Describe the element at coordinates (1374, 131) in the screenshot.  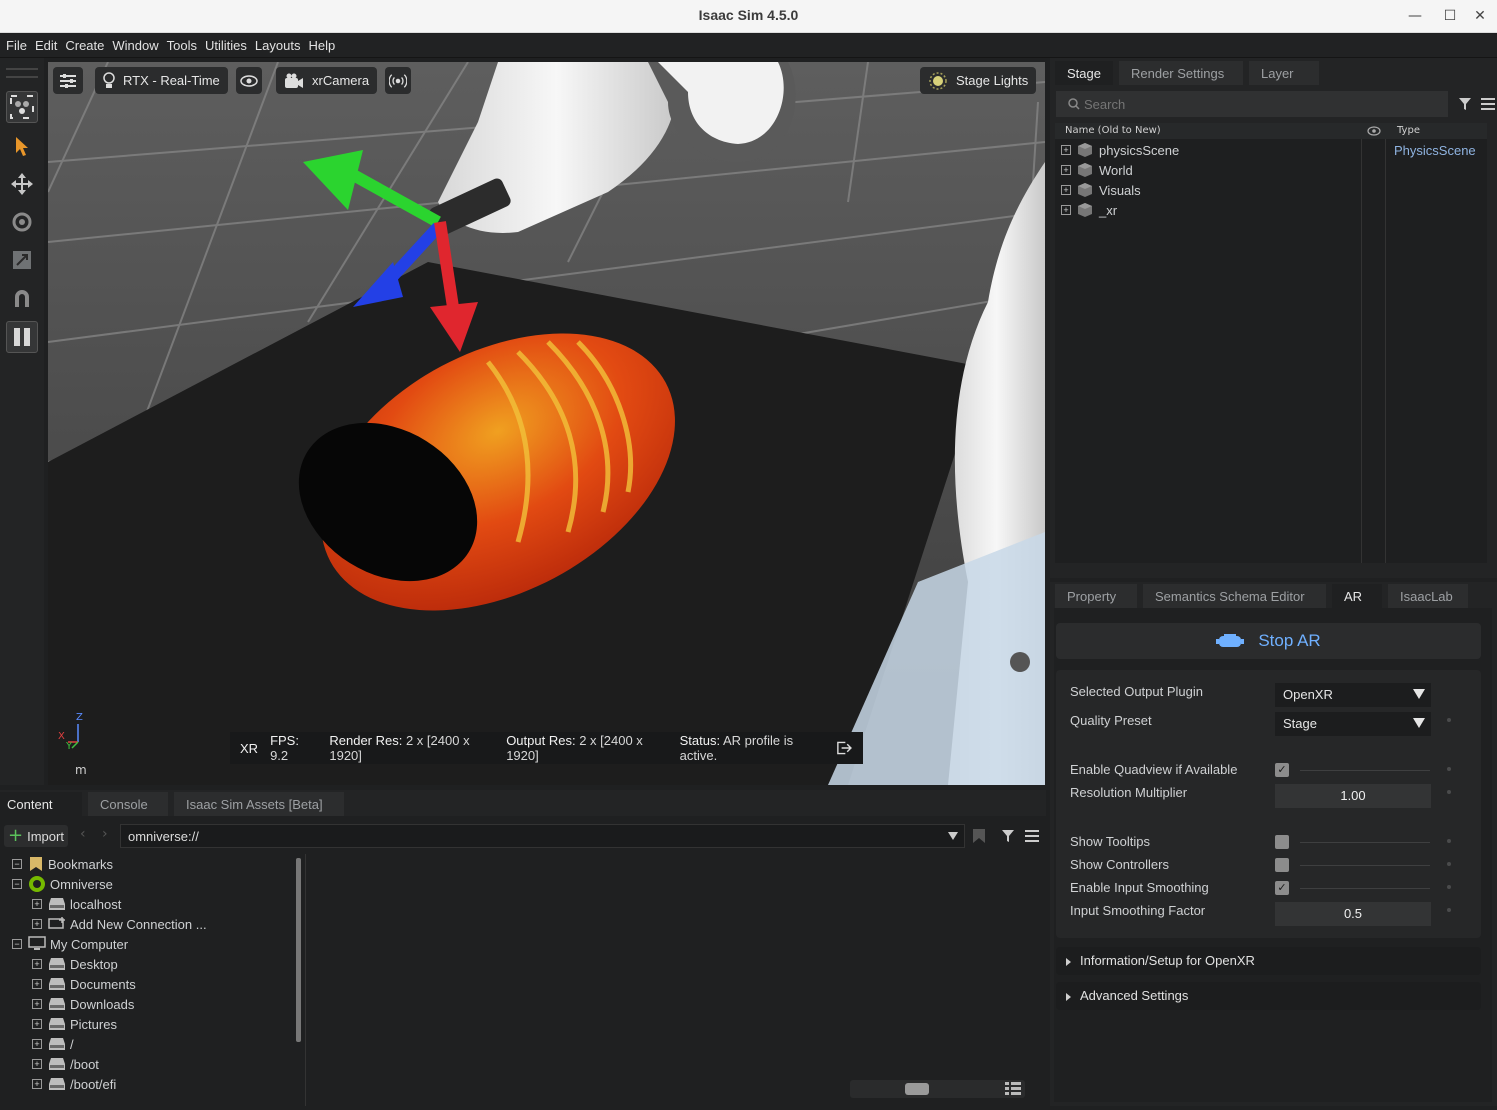
I see `visibility-column-icon` at that location.